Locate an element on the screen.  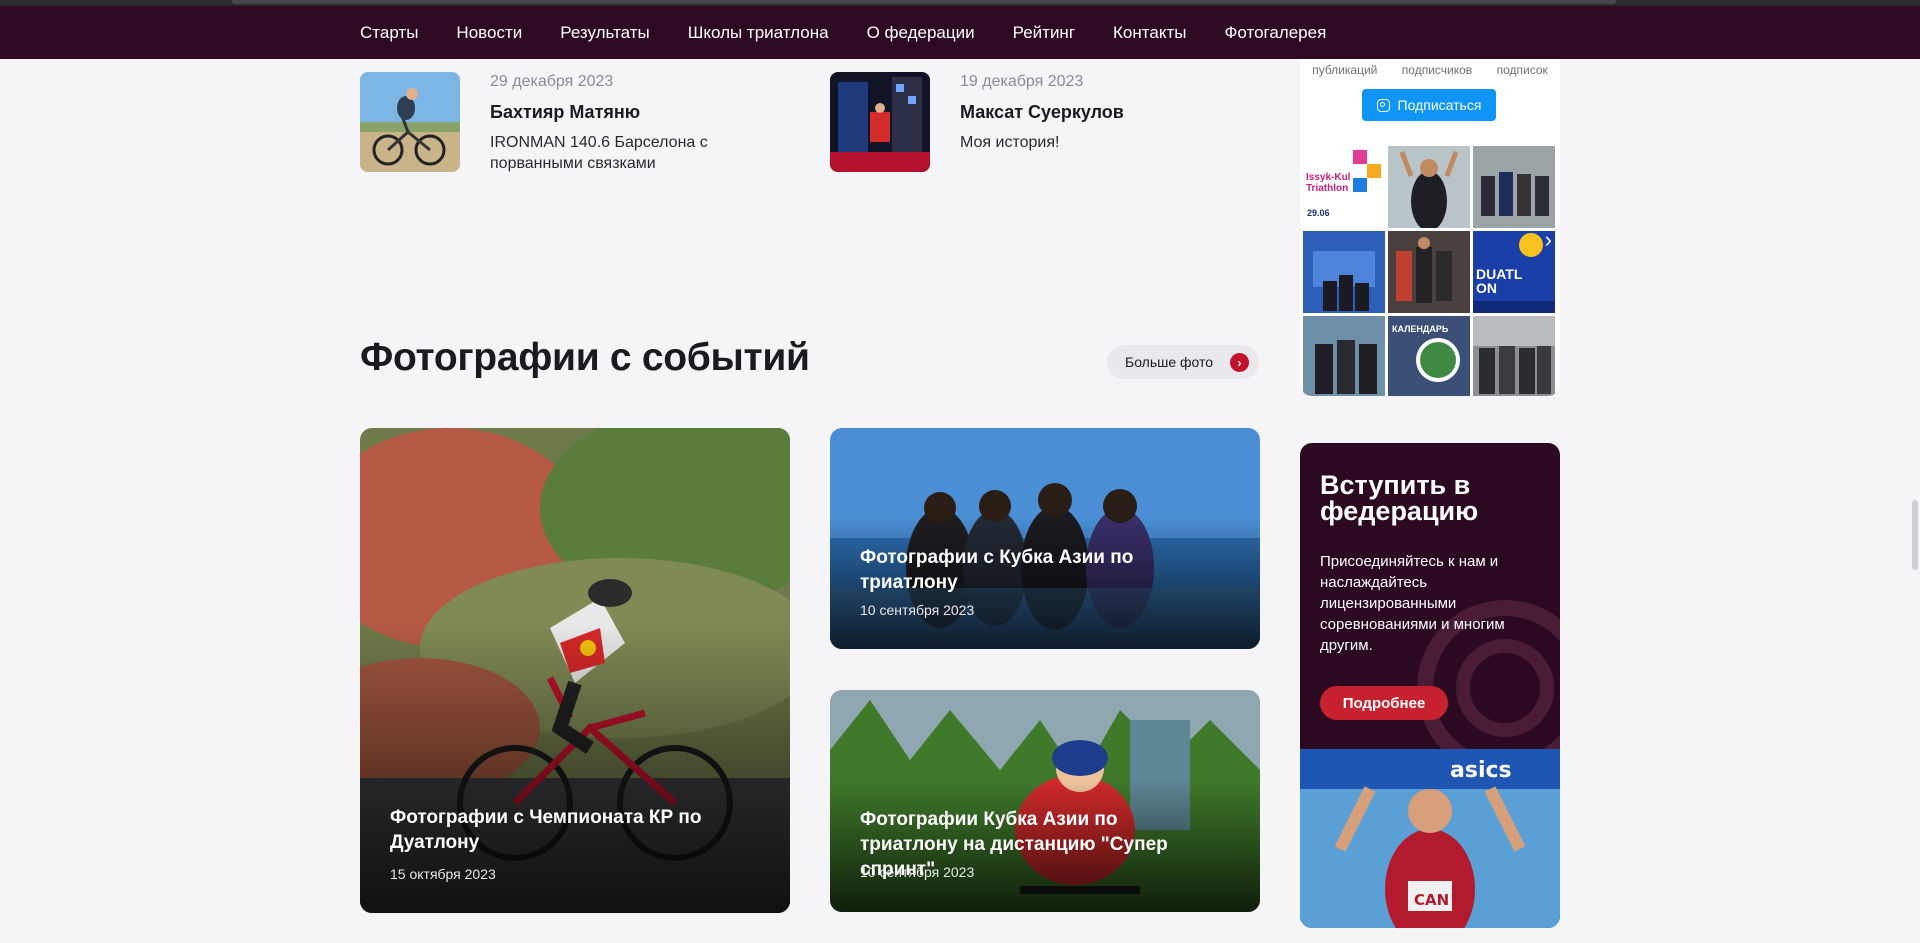
join-more-button: Подробнее is located at coordinates (1384, 703).